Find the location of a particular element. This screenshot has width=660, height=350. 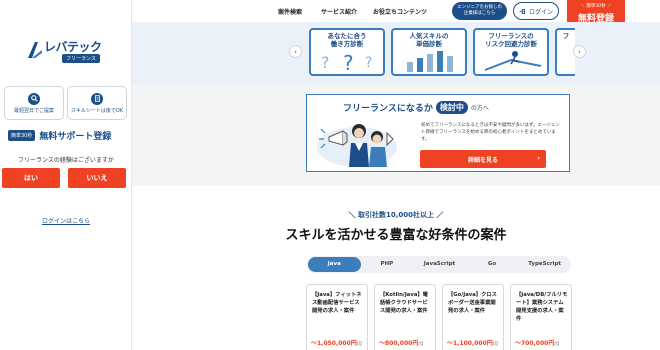

skill-sheet-feature-label: スキルシートは後でOK is located at coordinates (97, 110).